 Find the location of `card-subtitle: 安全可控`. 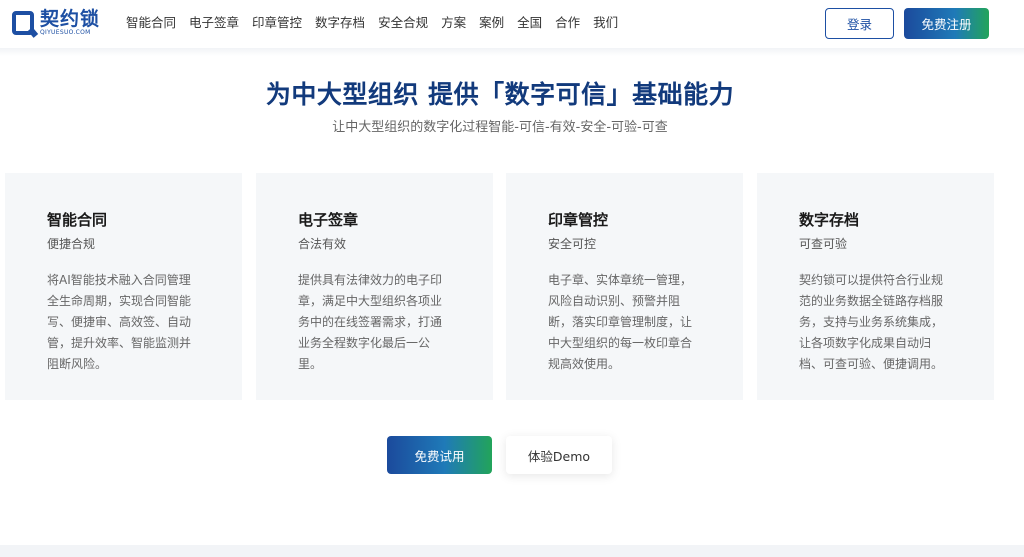

card-subtitle: 安全可控 is located at coordinates (572, 244).